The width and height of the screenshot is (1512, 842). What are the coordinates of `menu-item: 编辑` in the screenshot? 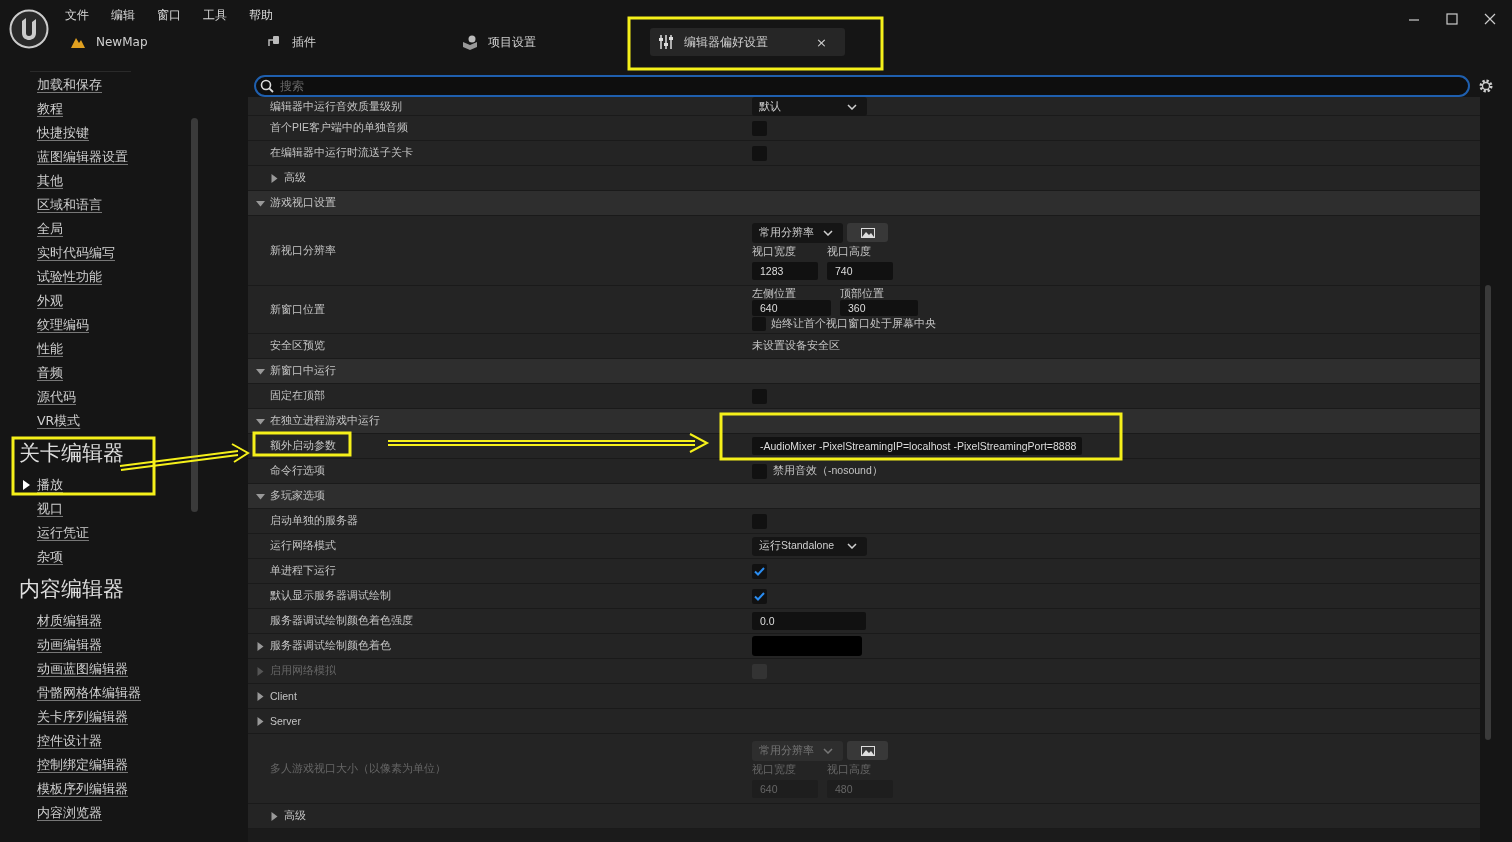 It's located at (123, 15).